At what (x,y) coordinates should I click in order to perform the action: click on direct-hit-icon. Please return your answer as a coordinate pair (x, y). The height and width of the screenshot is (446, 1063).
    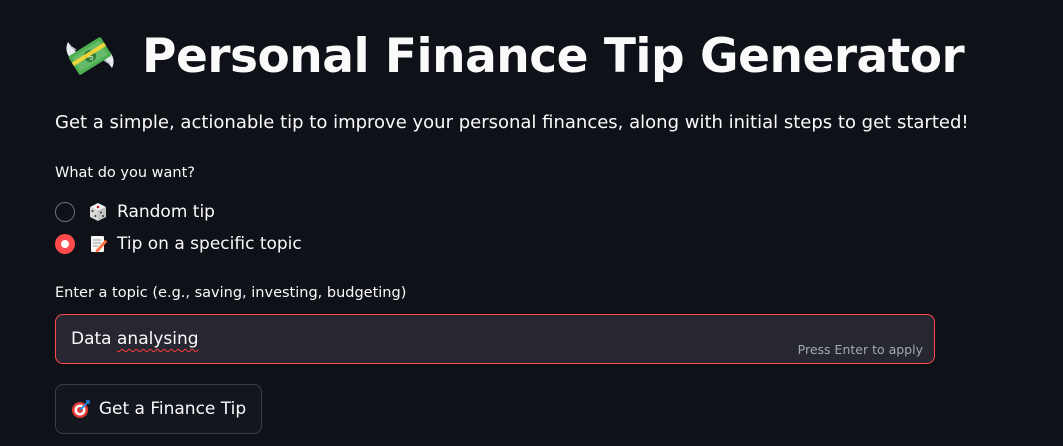
    Looking at the image, I should click on (80, 409).